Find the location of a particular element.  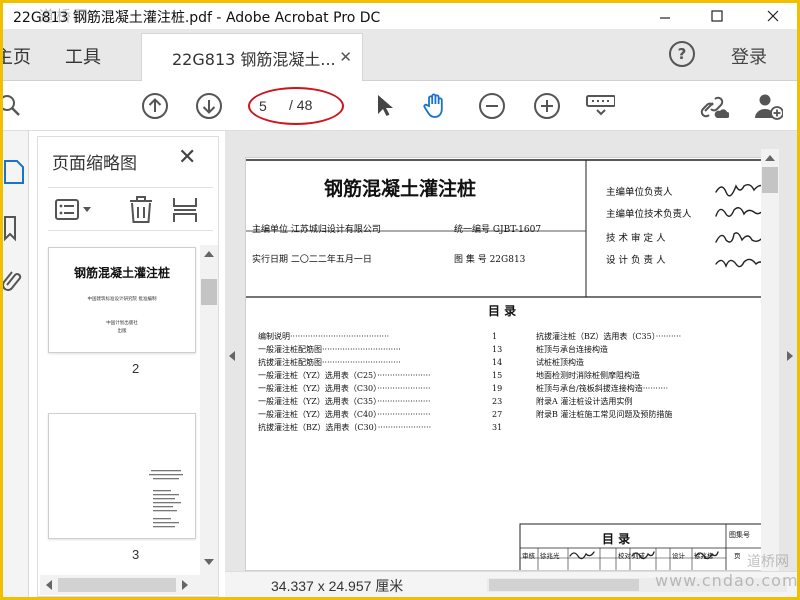

thumbnail-number: 2 is located at coordinates (136, 368).